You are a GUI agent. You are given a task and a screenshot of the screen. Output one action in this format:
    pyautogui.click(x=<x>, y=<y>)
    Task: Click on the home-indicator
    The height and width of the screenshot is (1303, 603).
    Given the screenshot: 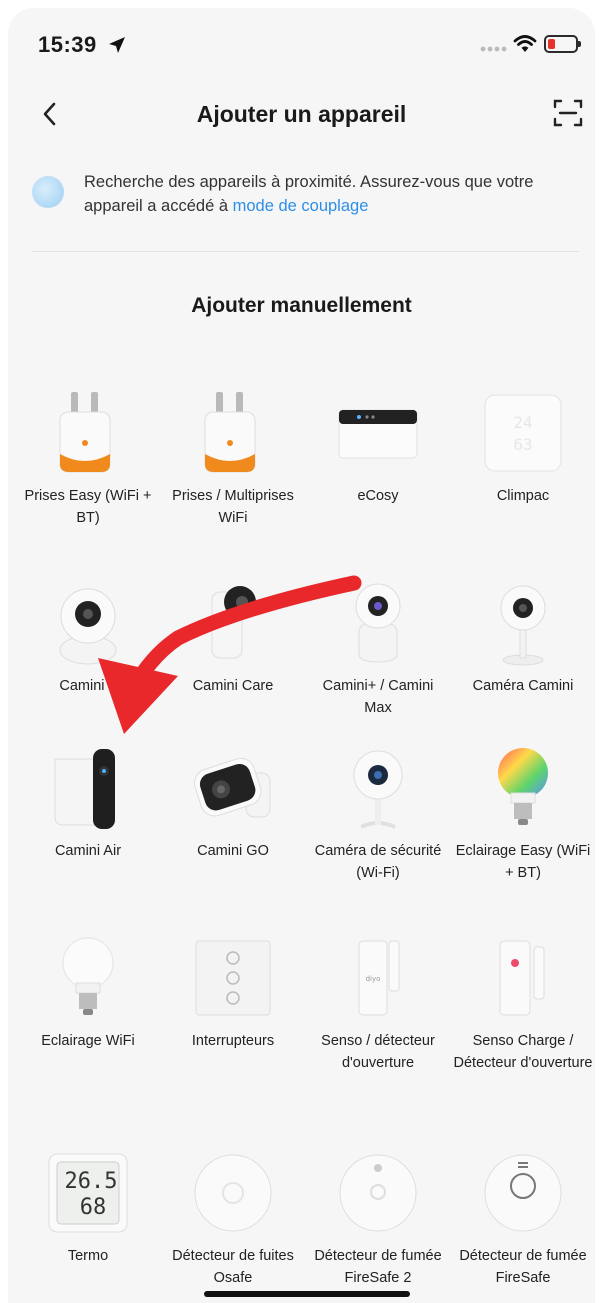 What is the action you would take?
    pyautogui.click(x=307, y=1294)
    